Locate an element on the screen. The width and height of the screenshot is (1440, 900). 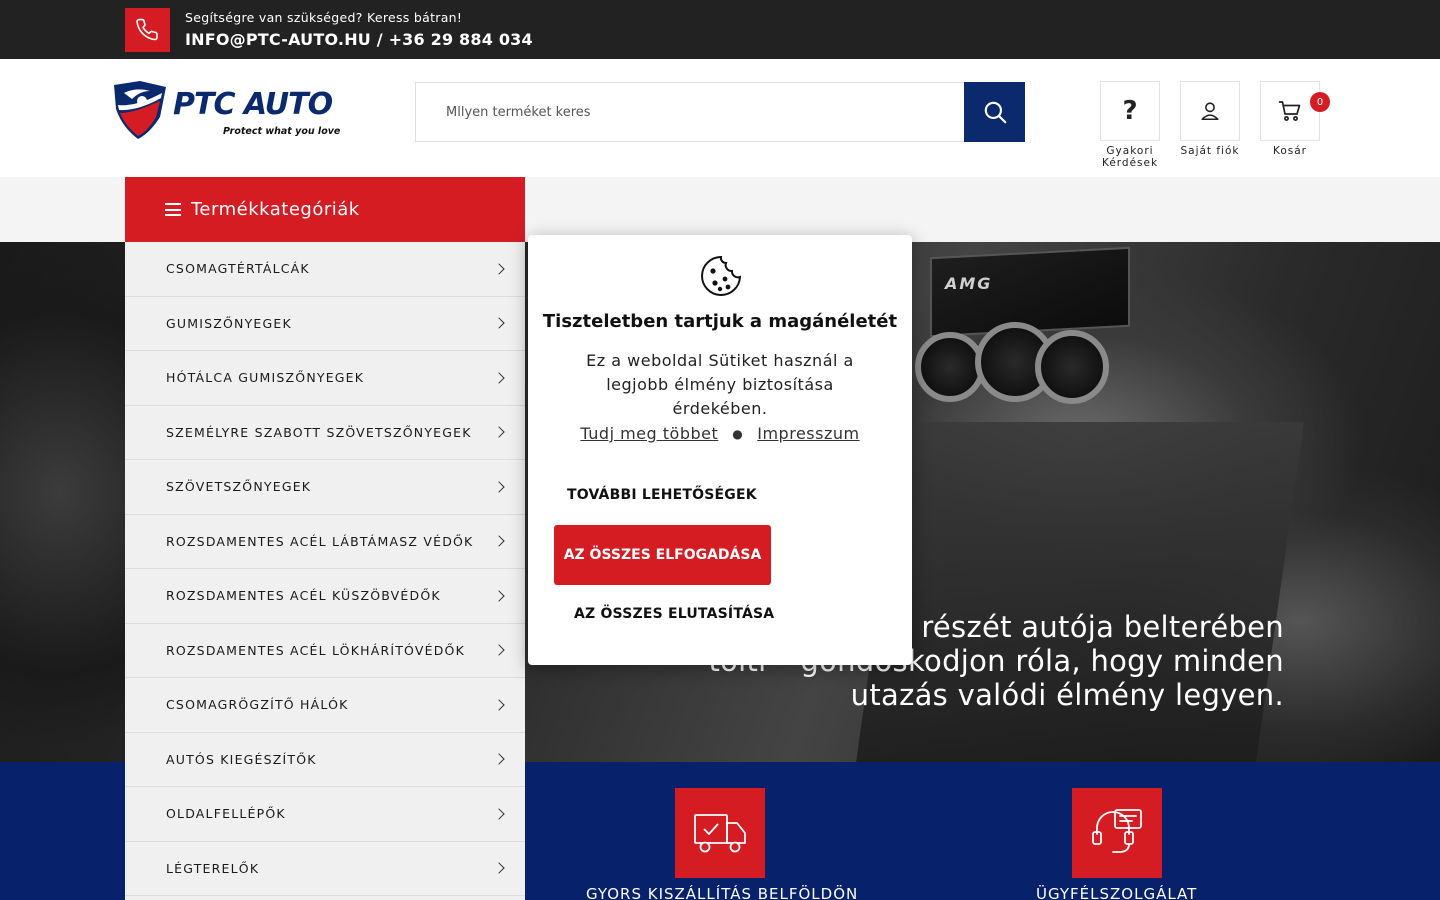
category-item: LÉGTERELŐK is located at coordinates (325, 869).